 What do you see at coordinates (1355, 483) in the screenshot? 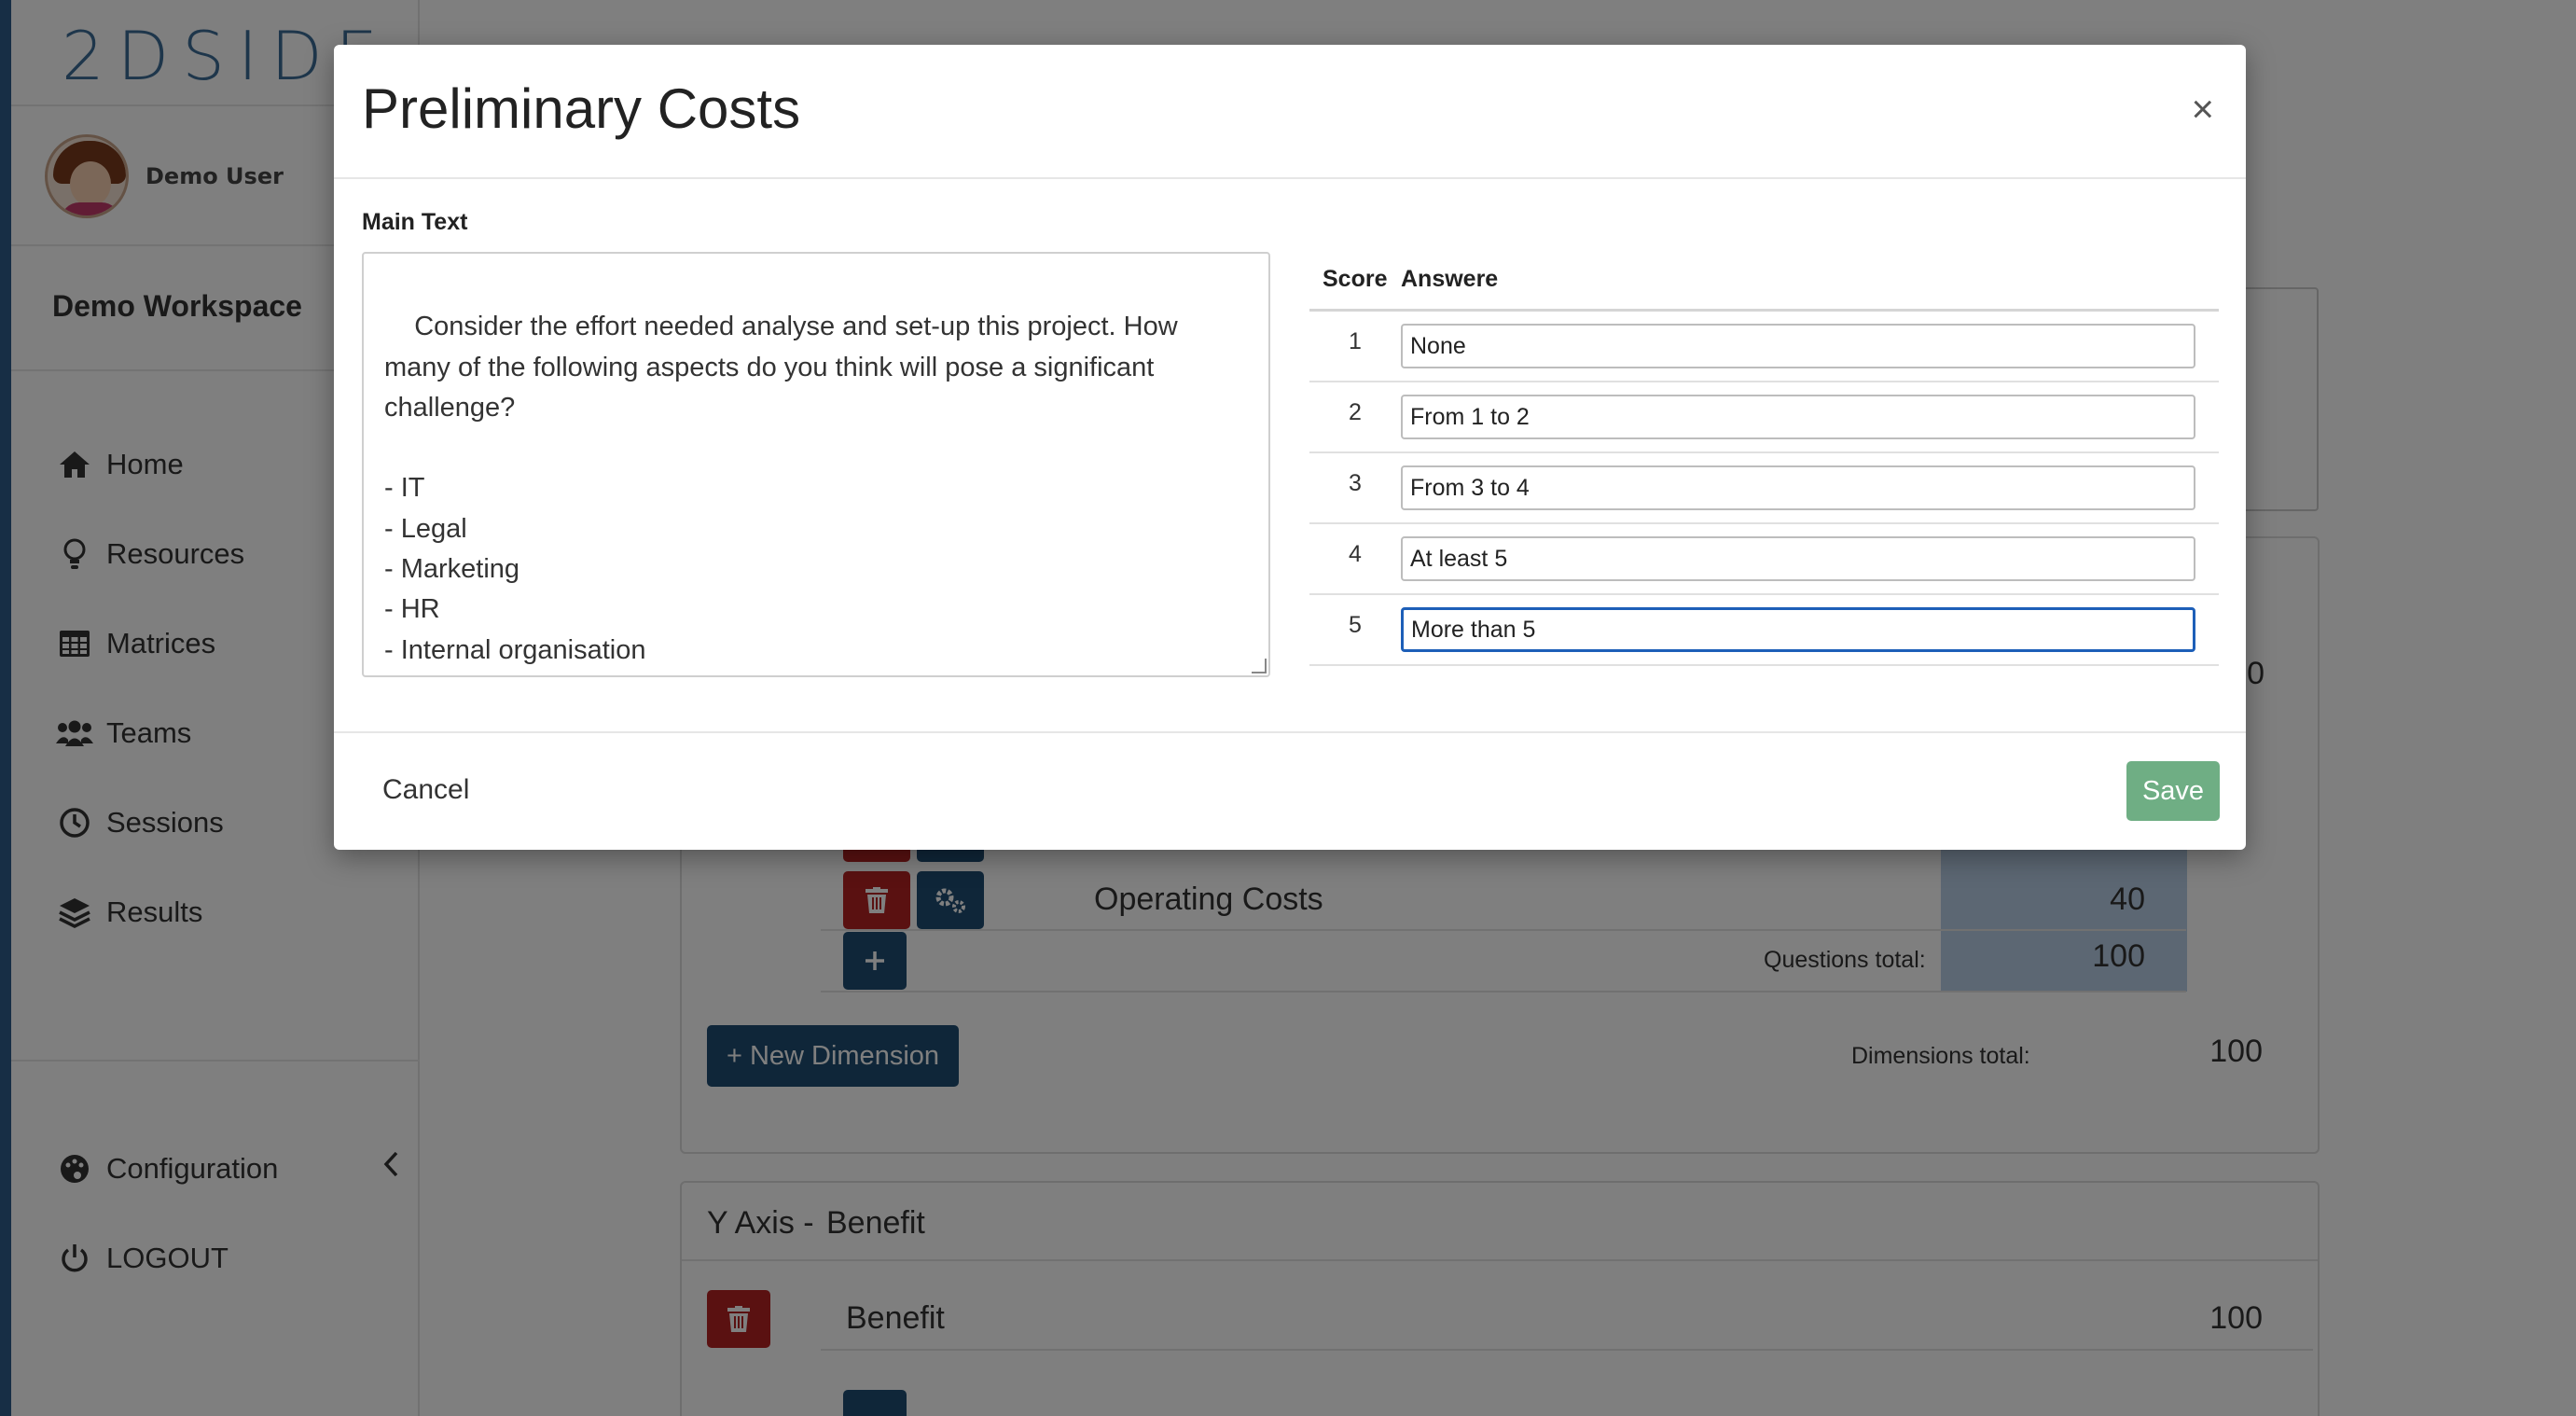
I see `score-cell: 3` at bounding box center [1355, 483].